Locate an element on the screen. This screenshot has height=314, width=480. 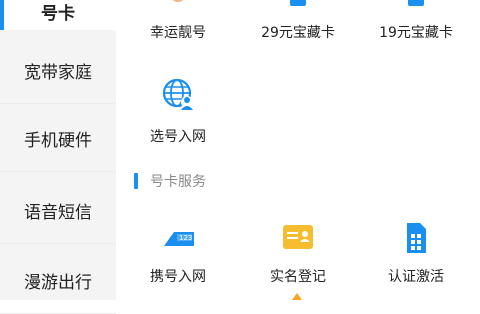
section-title-text: 号卡服务 is located at coordinates (178, 182).